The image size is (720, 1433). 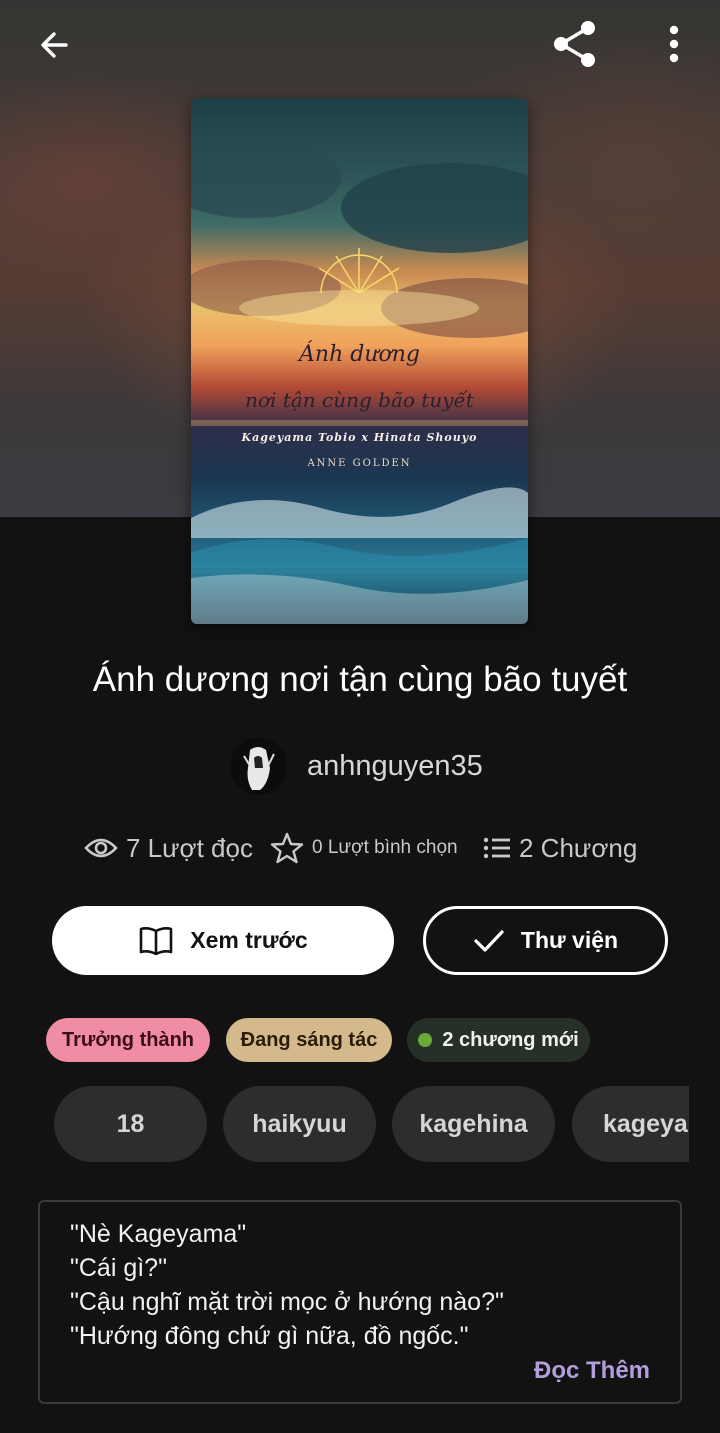 I want to click on more-vertical-icon, so click(x=674, y=44).